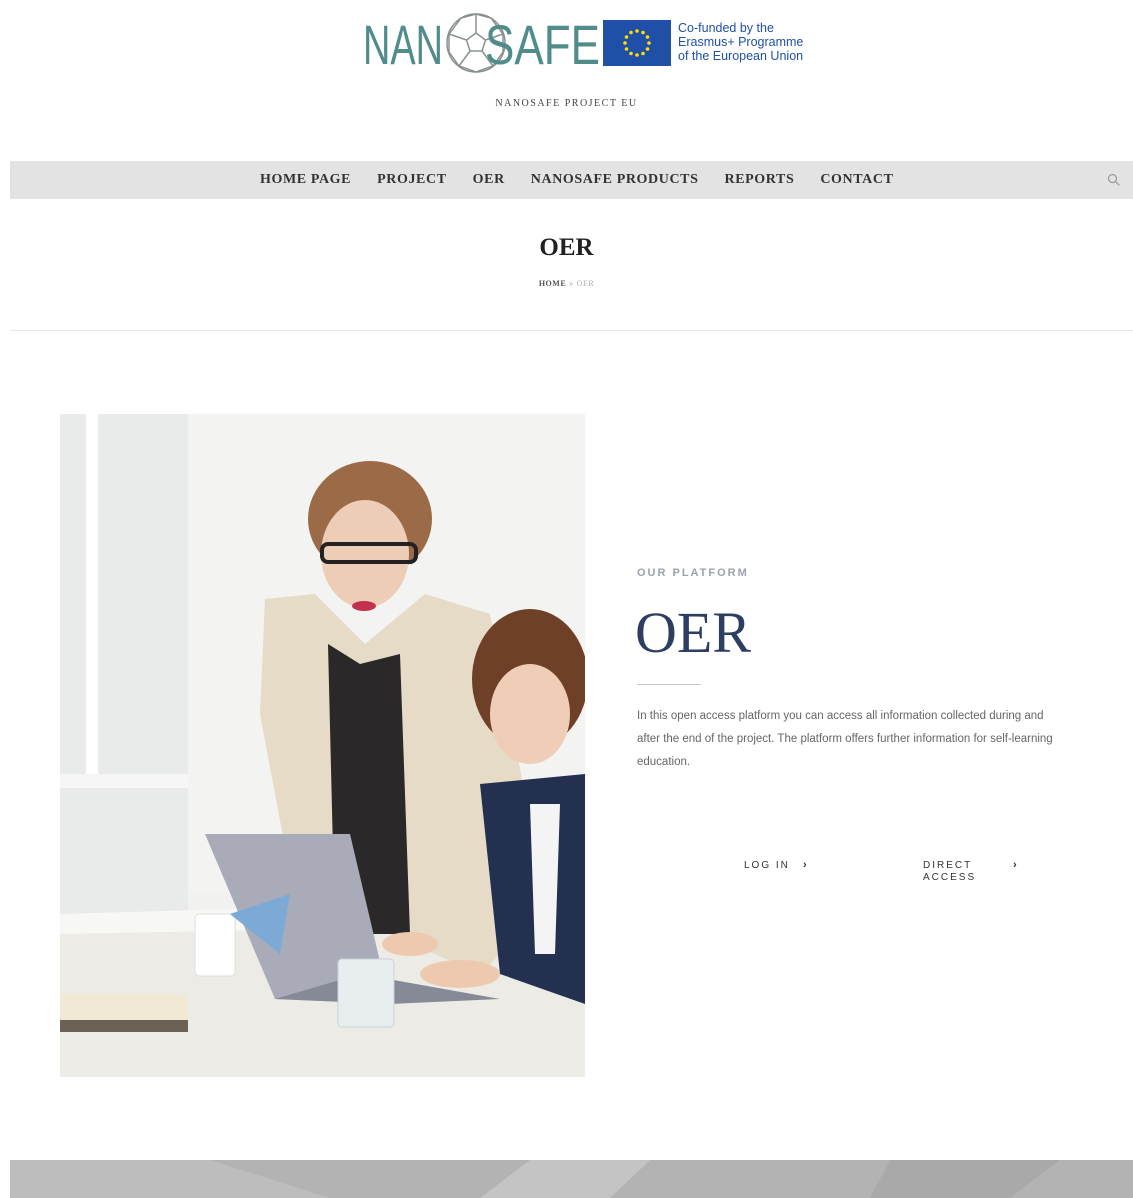 Image resolution: width=1133 pixels, height=1198 pixels. I want to click on breadcrumb-current: OER, so click(585, 283).